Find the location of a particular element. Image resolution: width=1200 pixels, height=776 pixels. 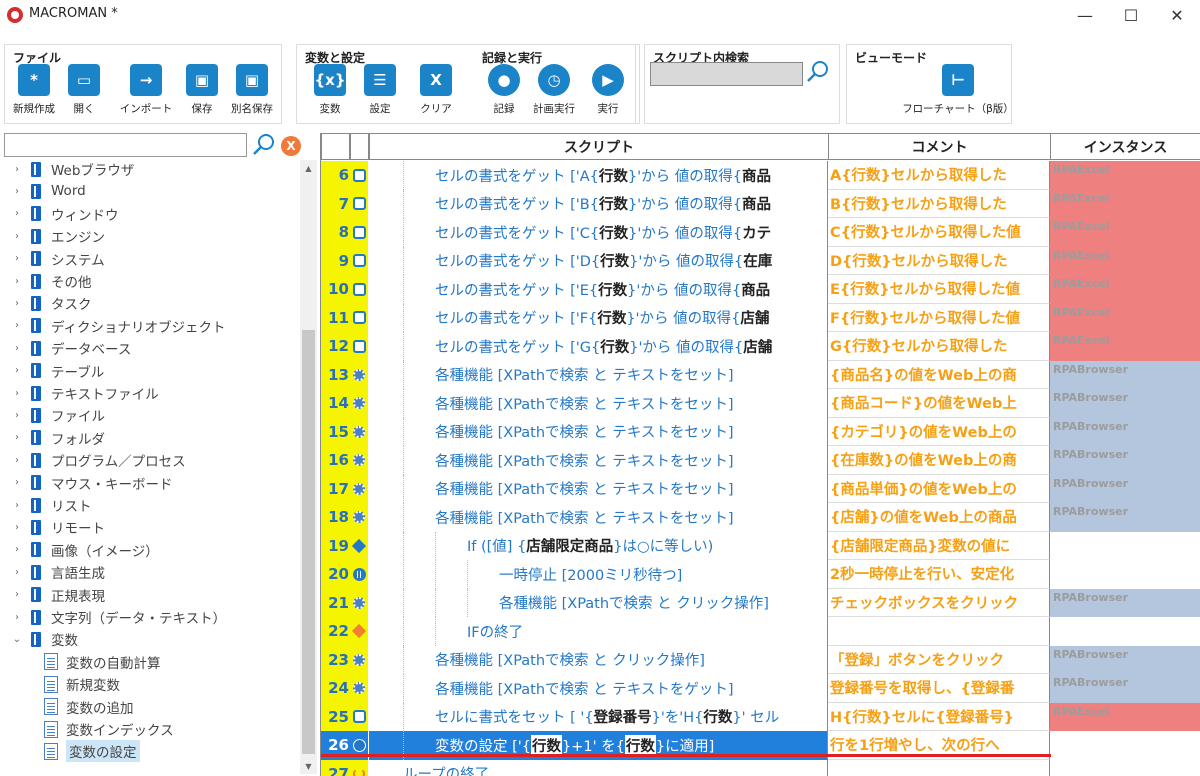

tree-category: › 言語生成 is located at coordinates (54, 572).